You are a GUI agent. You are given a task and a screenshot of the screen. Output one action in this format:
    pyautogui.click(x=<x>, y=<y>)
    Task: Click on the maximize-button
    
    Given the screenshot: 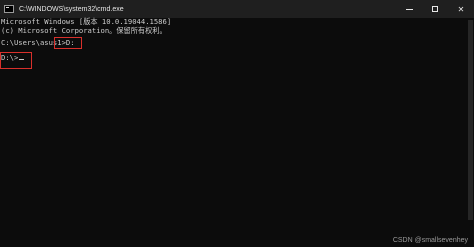 What is the action you would take?
    pyautogui.click(x=435, y=9)
    